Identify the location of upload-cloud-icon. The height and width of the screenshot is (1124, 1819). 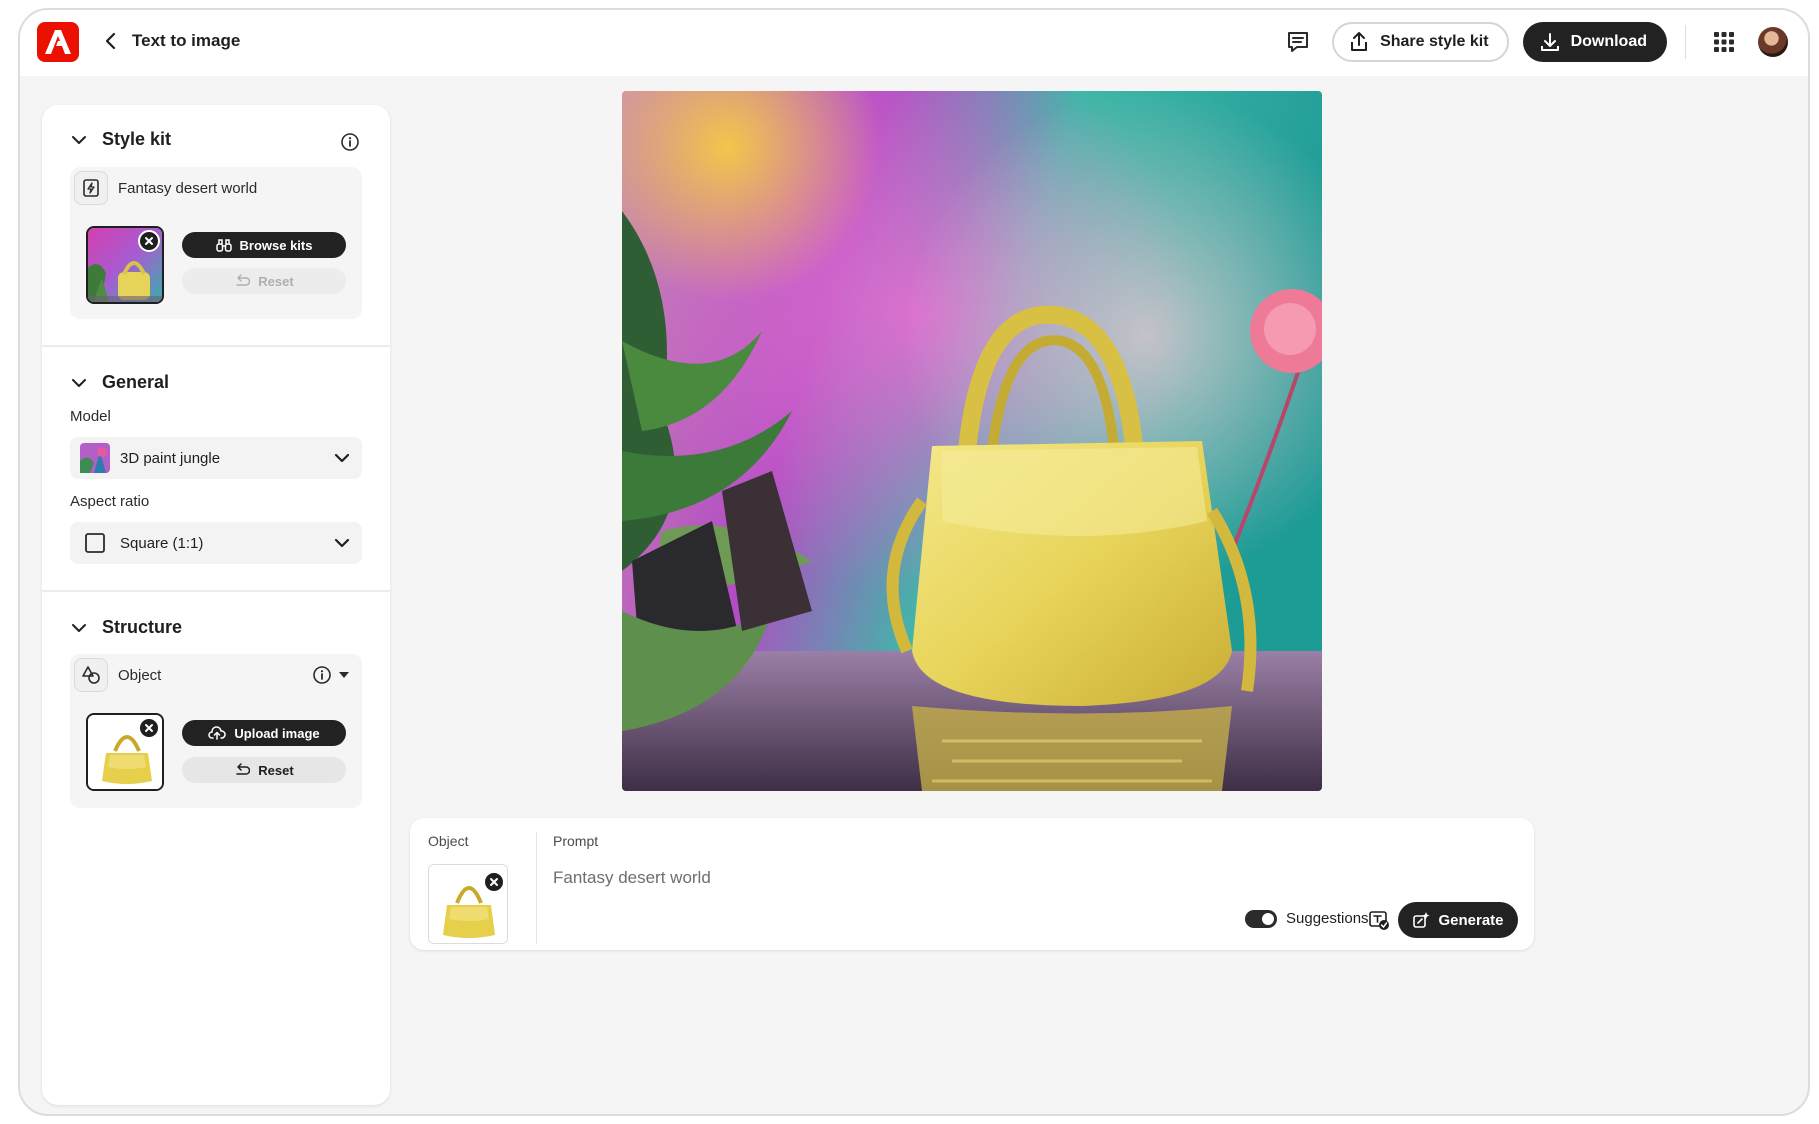
(217, 733).